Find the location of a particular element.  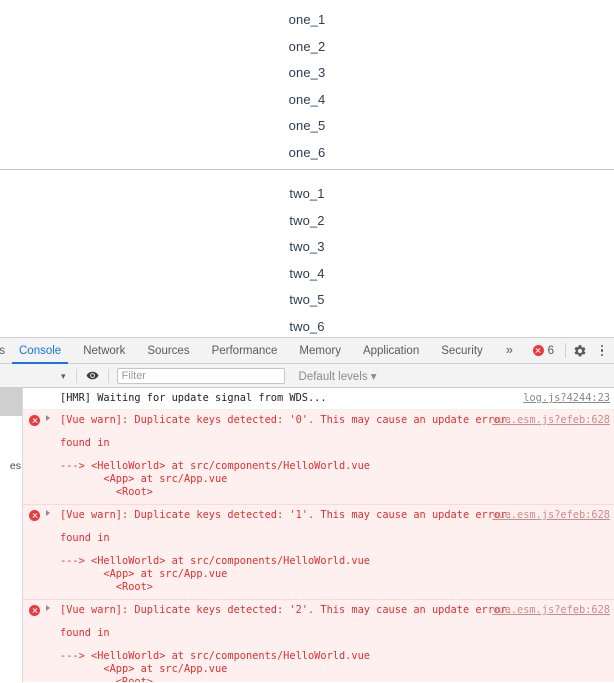

list-item: one_3 is located at coordinates (307, 72).